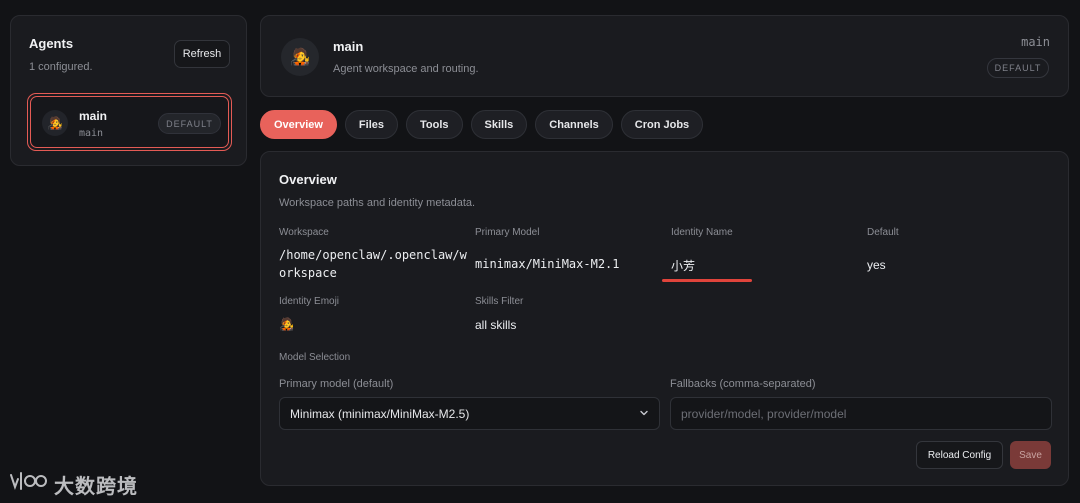 The image size is (1080, 503). What do you see at coordinates (202, 54) in the screenshot?
I see `refresh-button: Refresh` at bounding box center [202, 54].